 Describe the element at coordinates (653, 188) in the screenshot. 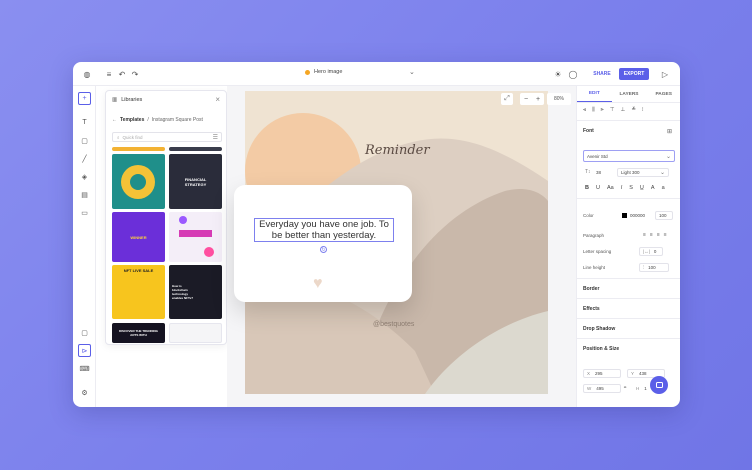

I see `font-case-icon: A` at that location.